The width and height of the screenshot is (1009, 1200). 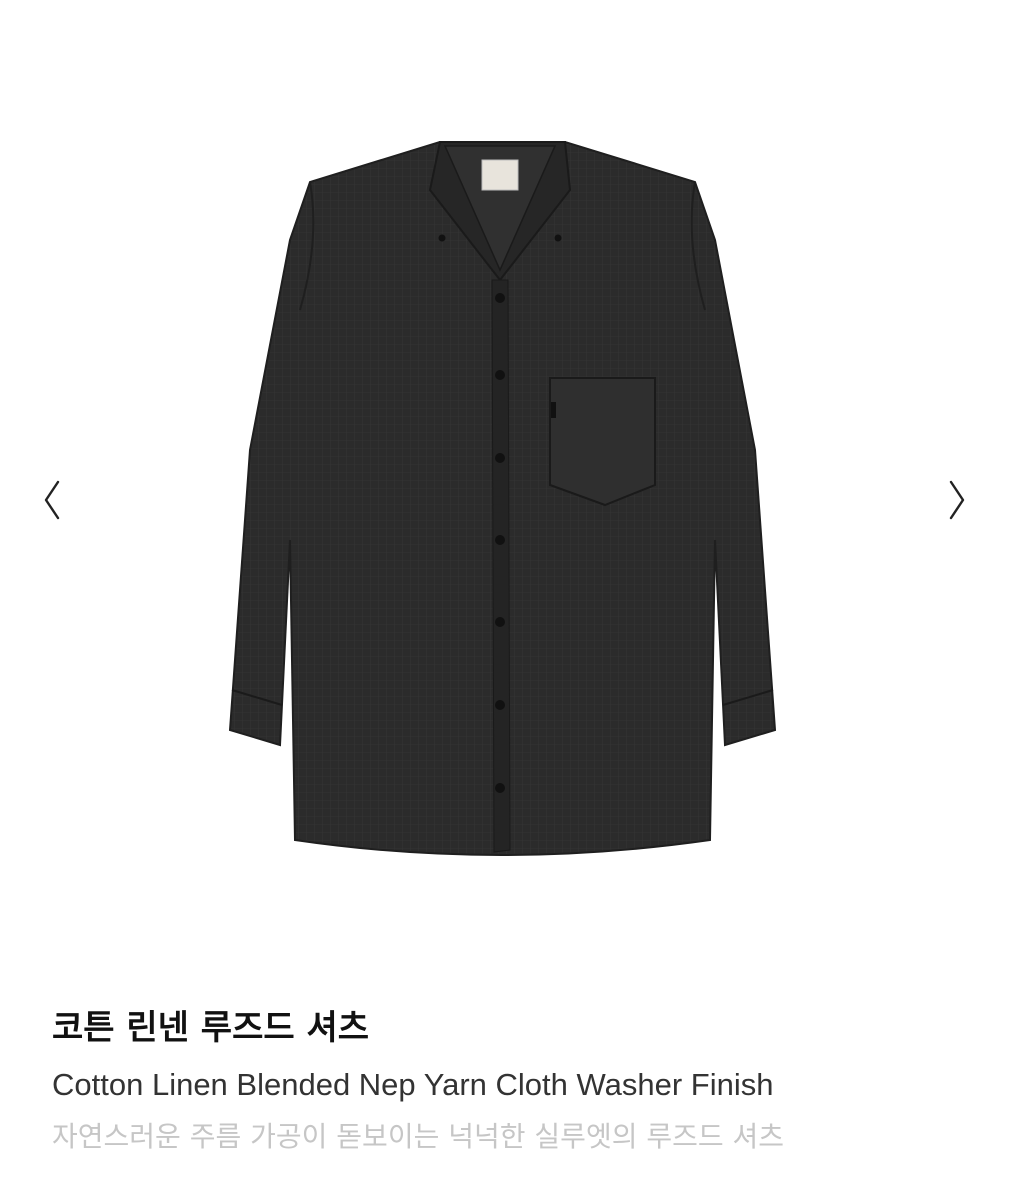 What do you see at coordinates (418, 1136) in the screenshot?
I see `product-description: 자연스러운 주름 가공이 돋보이는 넉넉한 실루엣의 루즈드 셔츠` at bounding box center [418, 1136].